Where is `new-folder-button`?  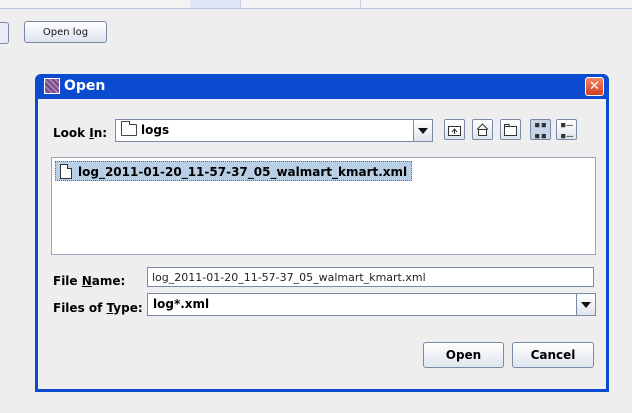
new-folder-button is located at coordinates (510, 129).